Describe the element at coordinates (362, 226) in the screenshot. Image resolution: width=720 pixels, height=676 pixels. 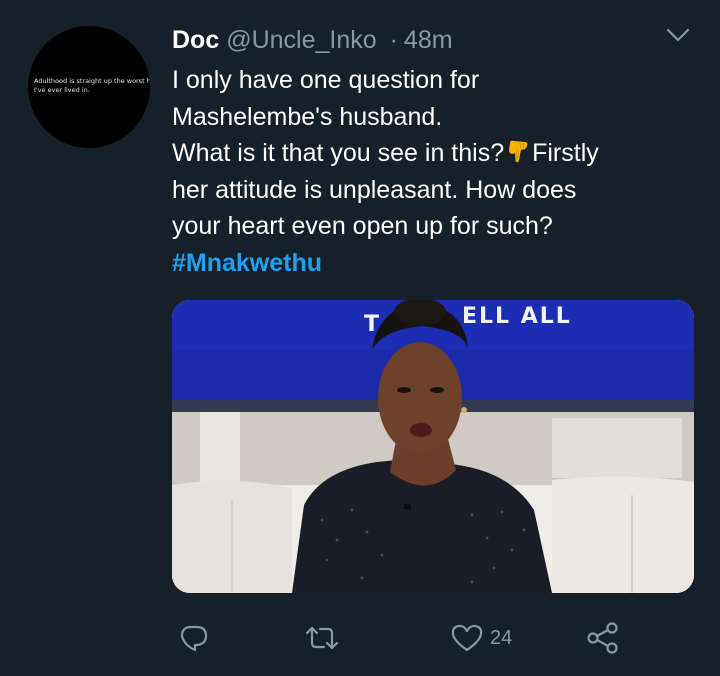
I see `tweet-line: your heart even open up for such?` at that location.